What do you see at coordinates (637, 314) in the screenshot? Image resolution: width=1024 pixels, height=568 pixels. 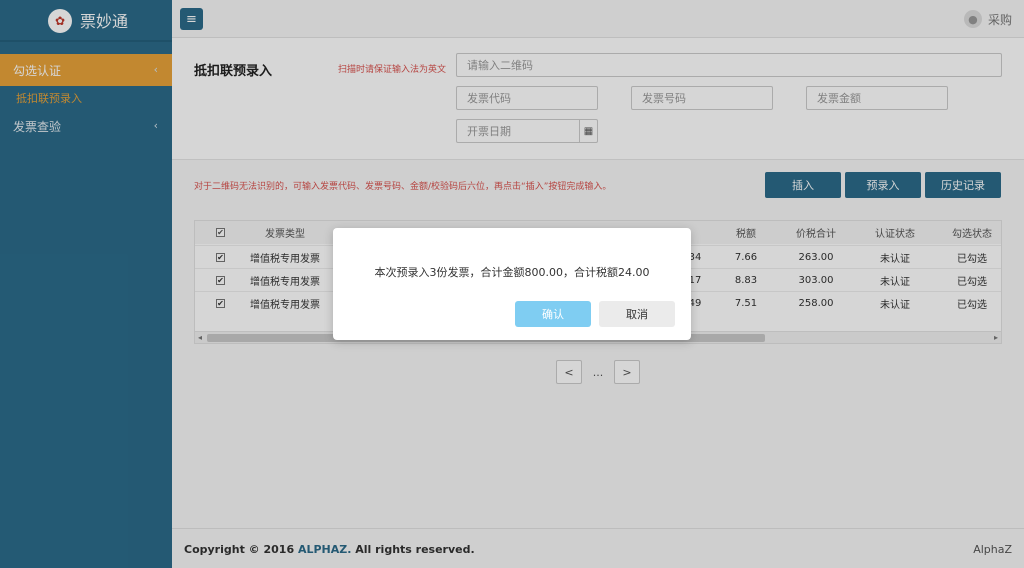 I see `cancel-button: 取消` at bounding box center [637, 314].